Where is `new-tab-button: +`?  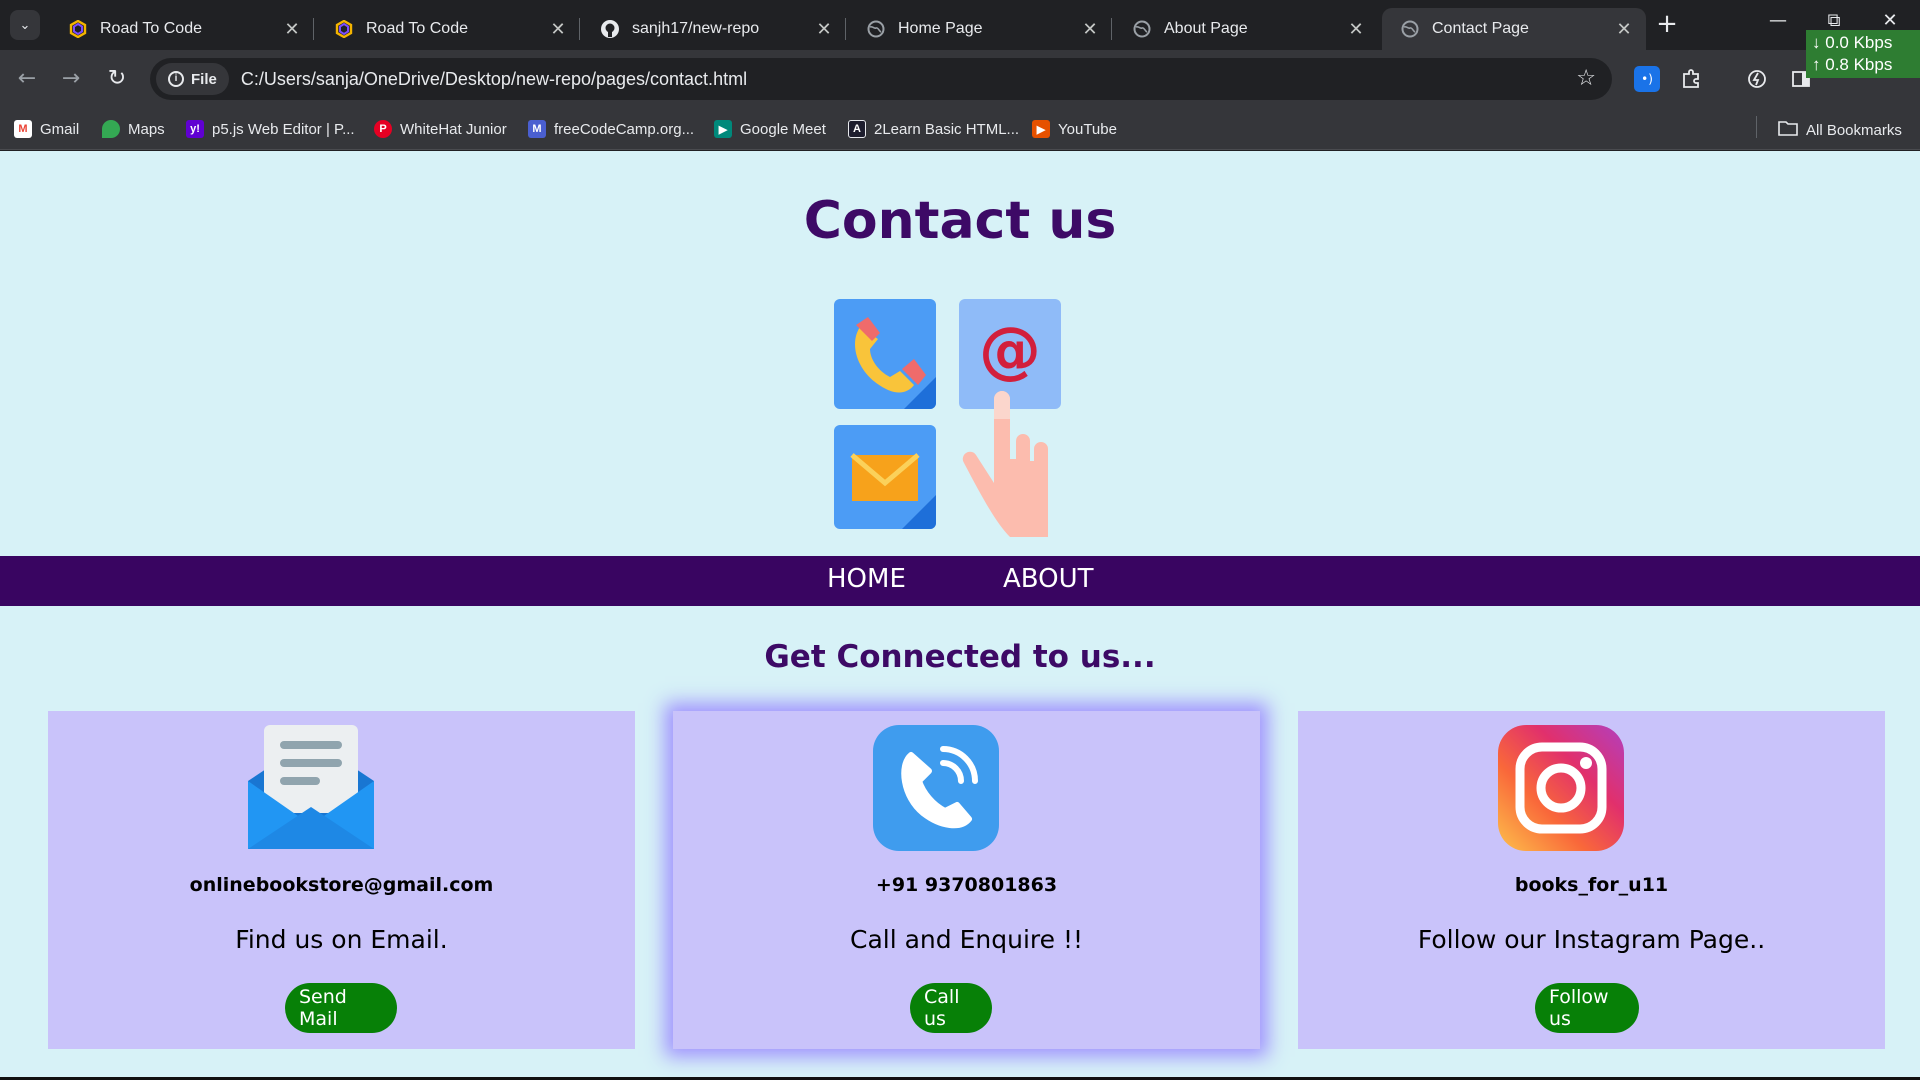 new-tab-button: + is located at coordinates (1667, 25).